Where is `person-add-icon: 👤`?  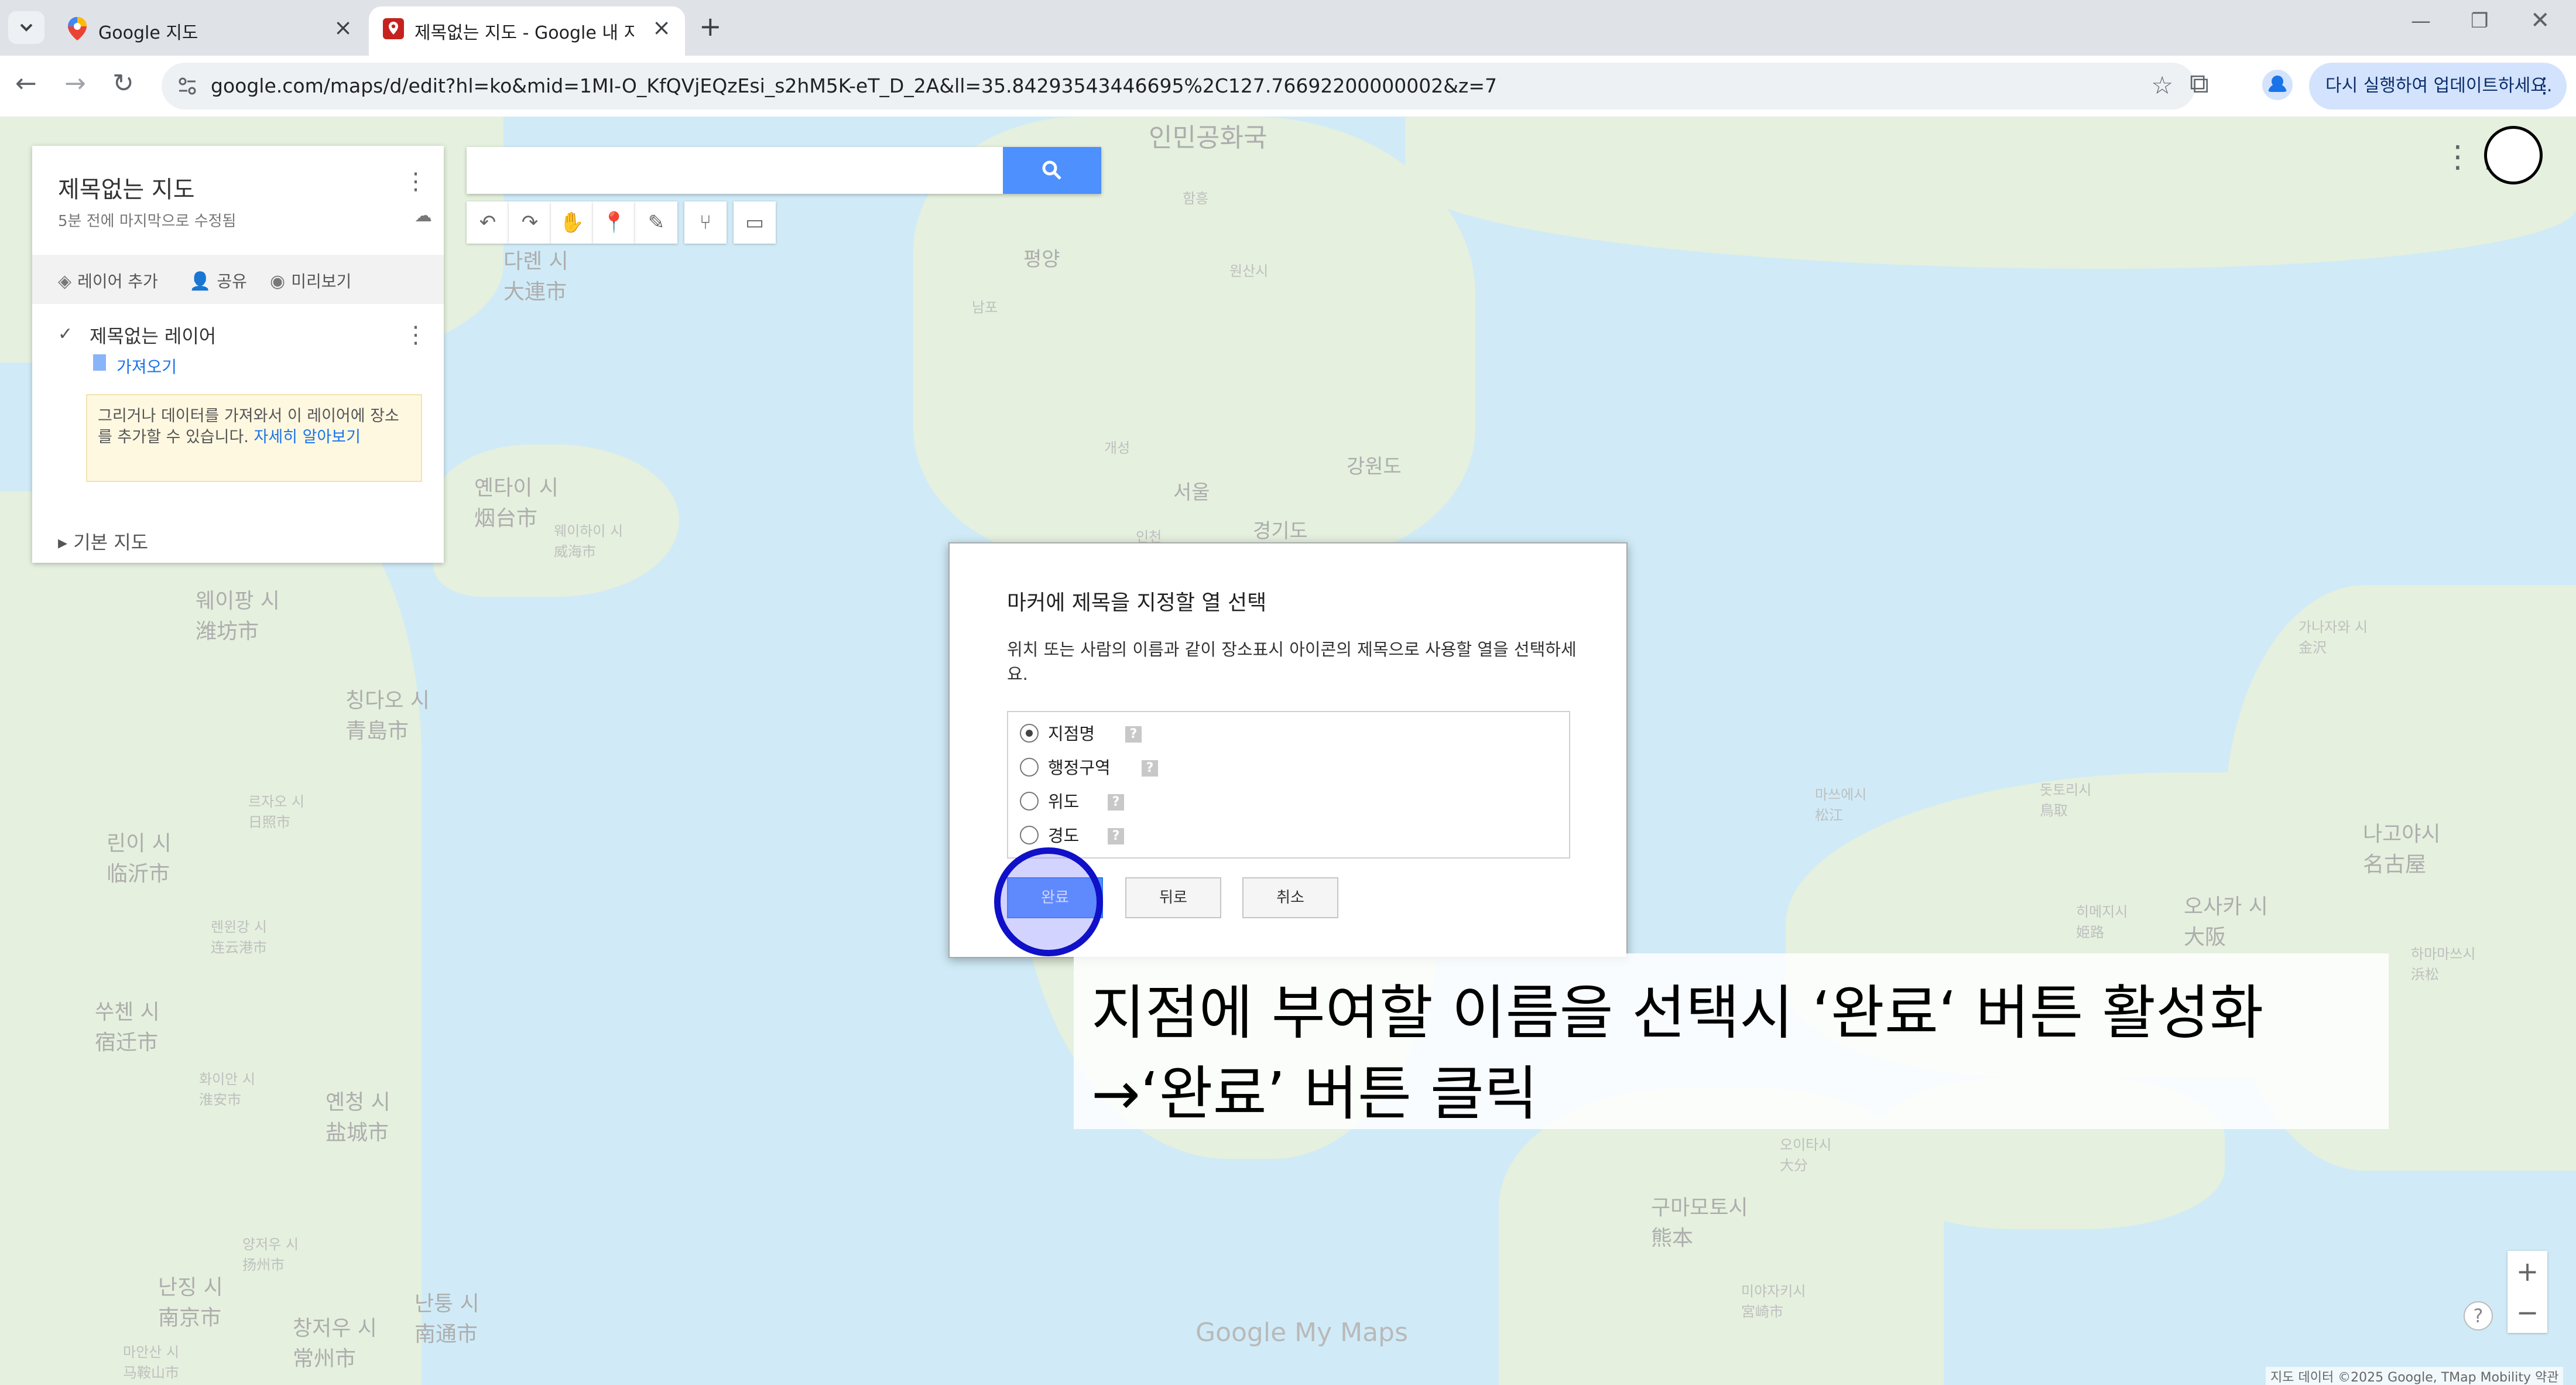
person-add-icon: 👤 is located at coordinates (200, 281).